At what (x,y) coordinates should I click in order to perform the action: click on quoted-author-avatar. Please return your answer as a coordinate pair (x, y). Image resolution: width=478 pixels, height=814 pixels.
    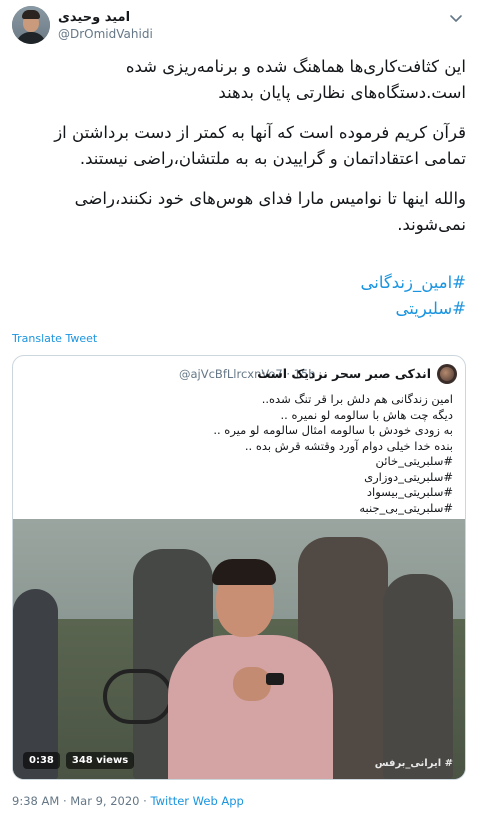
    Looking at the image, I should click on (447, 374).